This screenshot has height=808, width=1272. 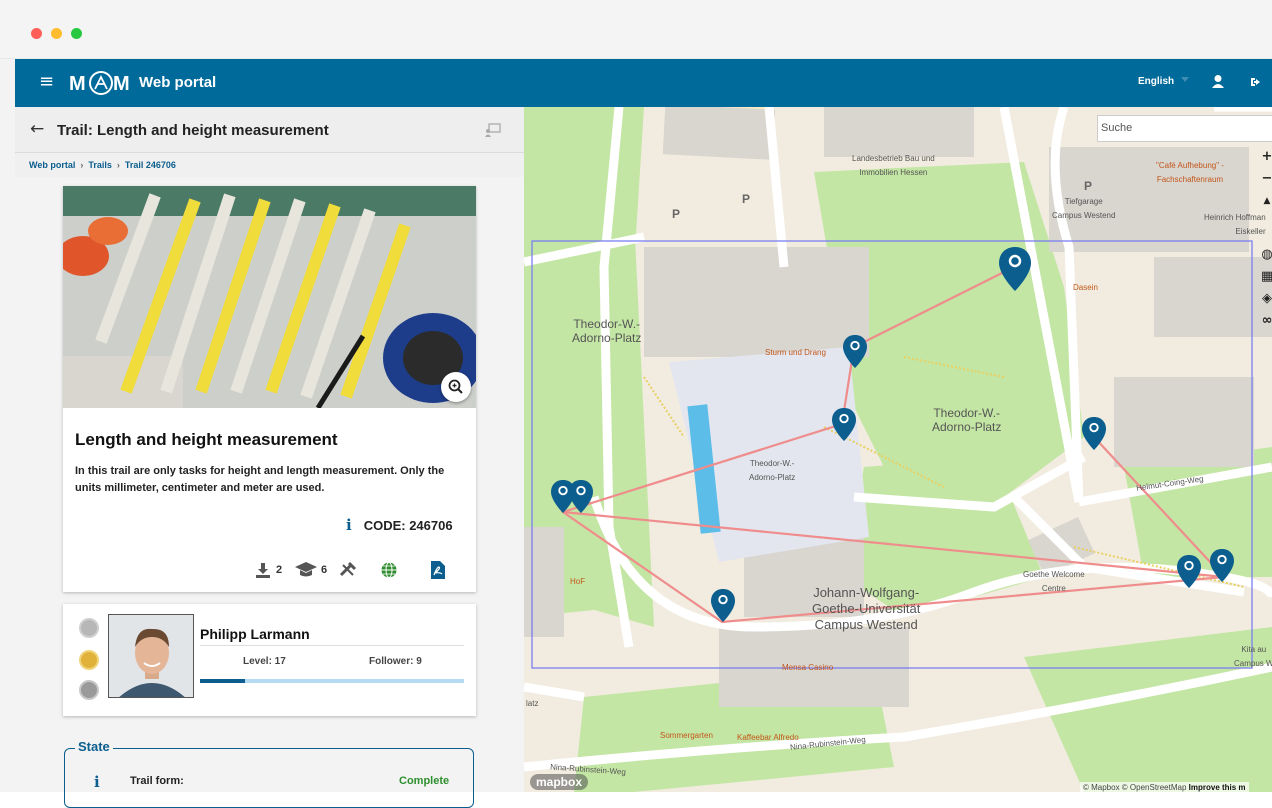 What do you see at coordinates (264, 661) in the screenshot?
I see `author-level: Level: 17` at bounding box center [264, 661].